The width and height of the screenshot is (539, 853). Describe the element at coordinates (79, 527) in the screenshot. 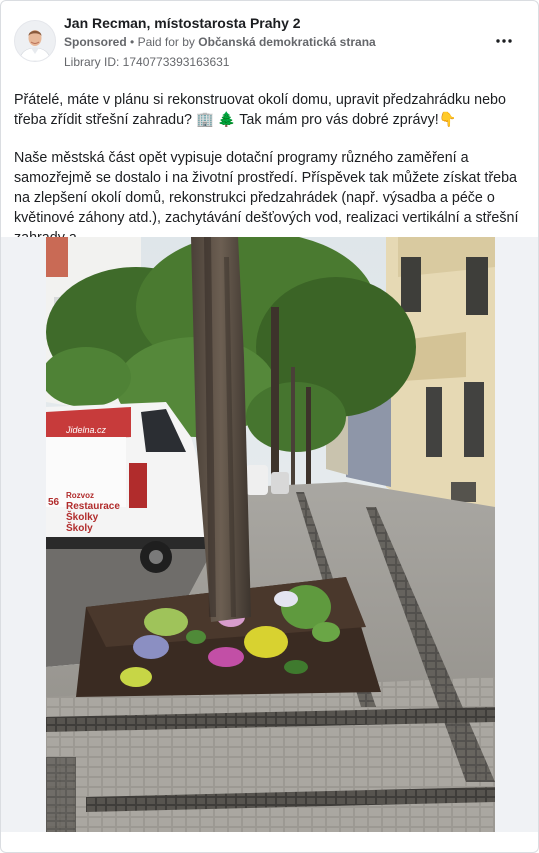

I see `van-text-line4: Školy` at that location.